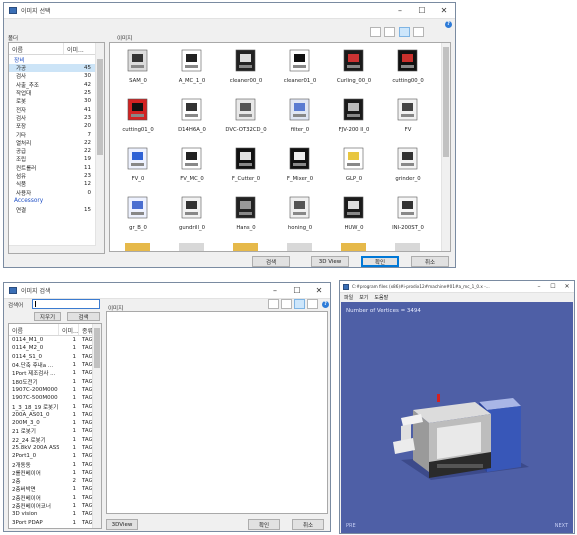 Image resolution: width=577 pixels, height=535 pixels. I want to click on thumbnail-tile: GLP_0, so click(354, 167).